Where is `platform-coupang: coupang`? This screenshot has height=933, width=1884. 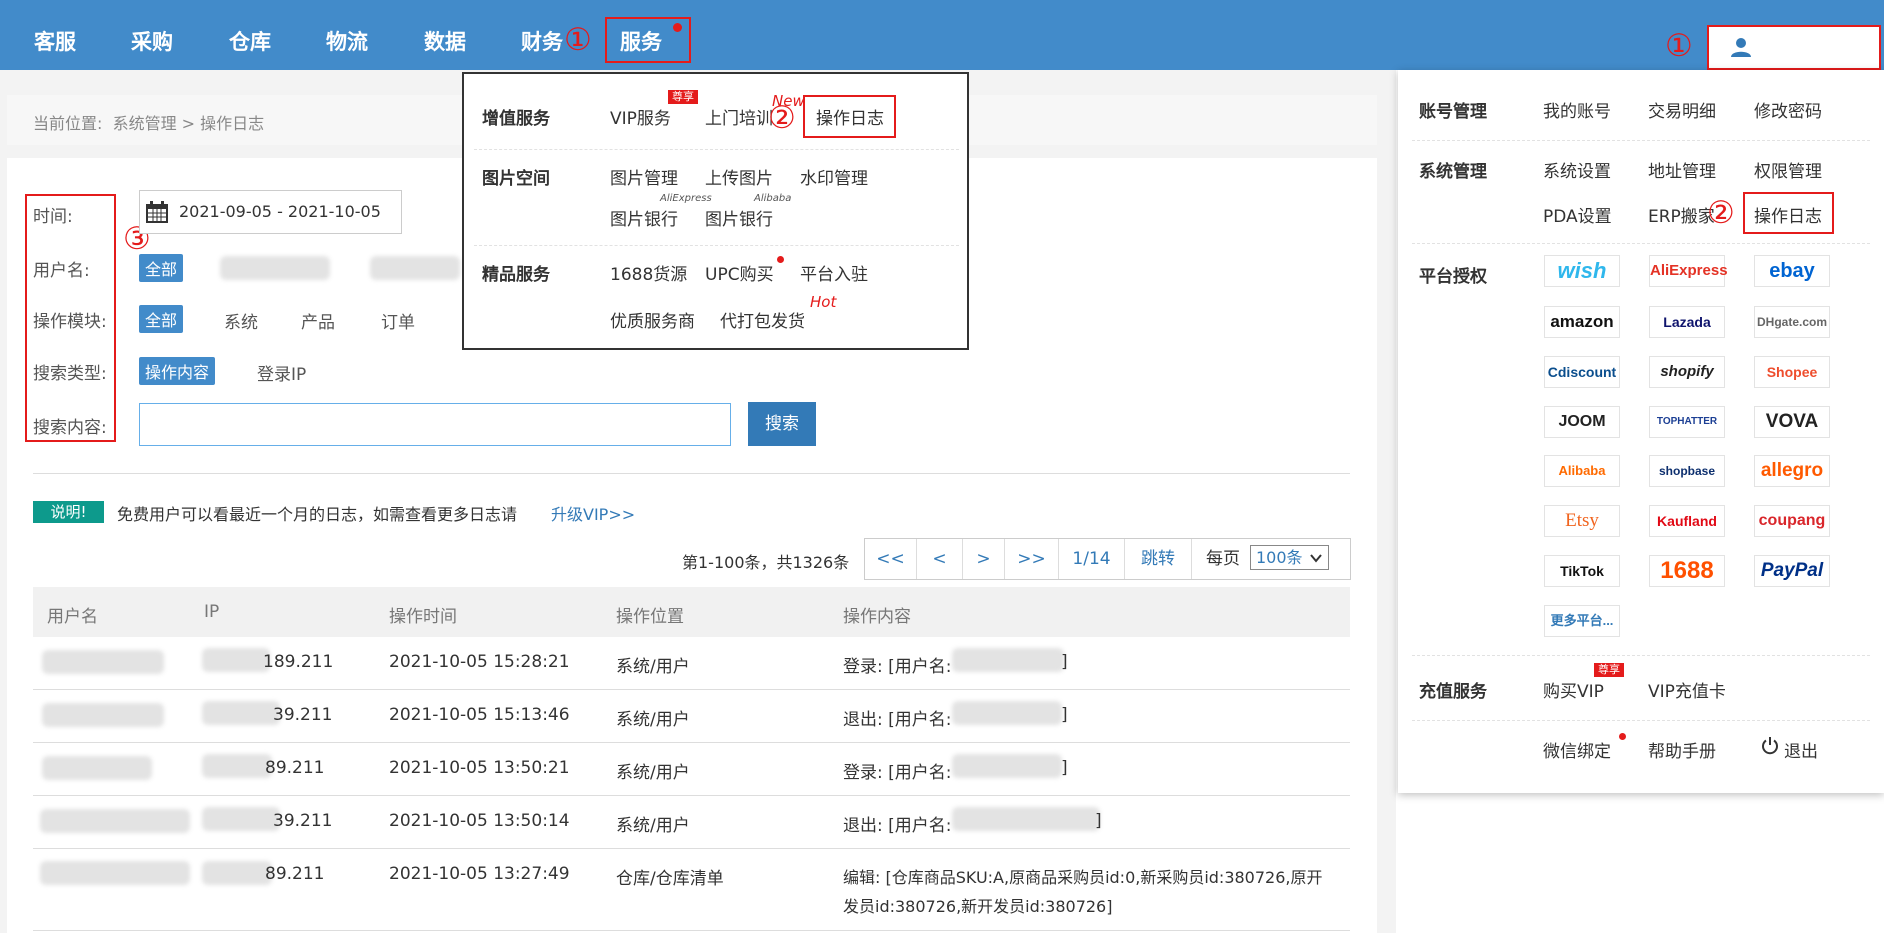
platform-coupang: coupang is located at coordinates (1792, 521).